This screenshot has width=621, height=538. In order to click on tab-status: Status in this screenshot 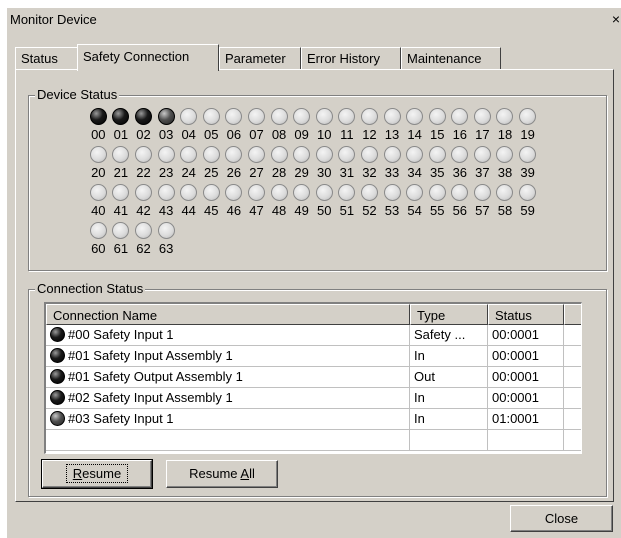, I will do `click(46, 58)`.